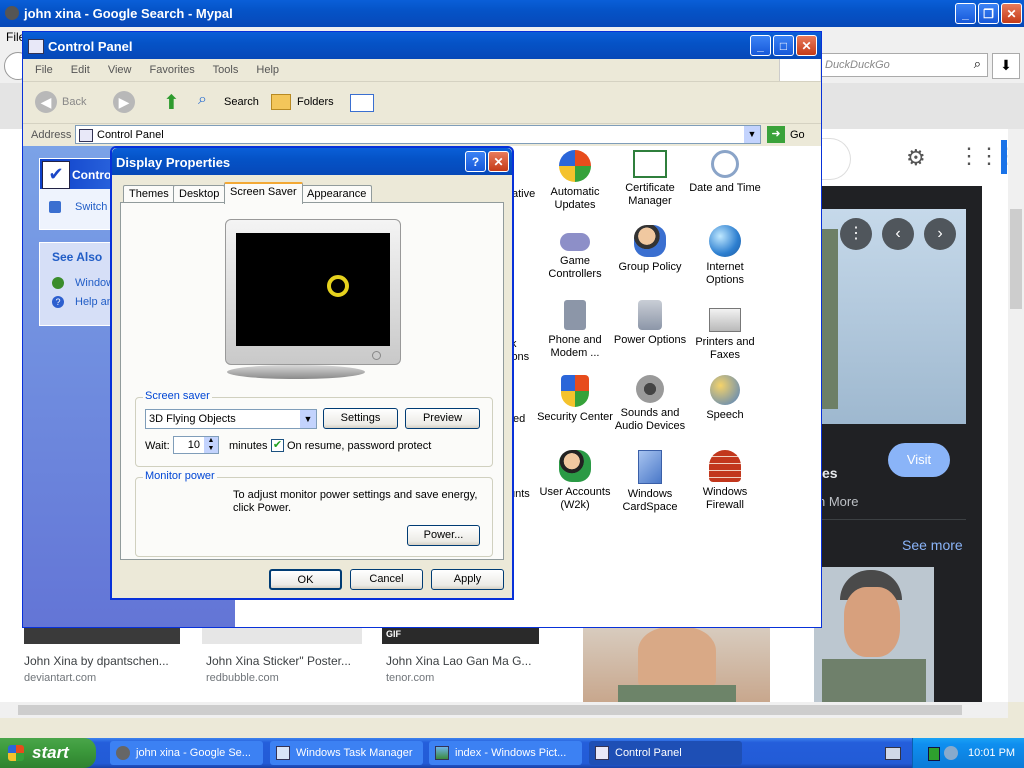 The height and width of the screenshot is (768, 1024). I want to click on task-task-manager: Windows Task Manager, so click(346, 753).